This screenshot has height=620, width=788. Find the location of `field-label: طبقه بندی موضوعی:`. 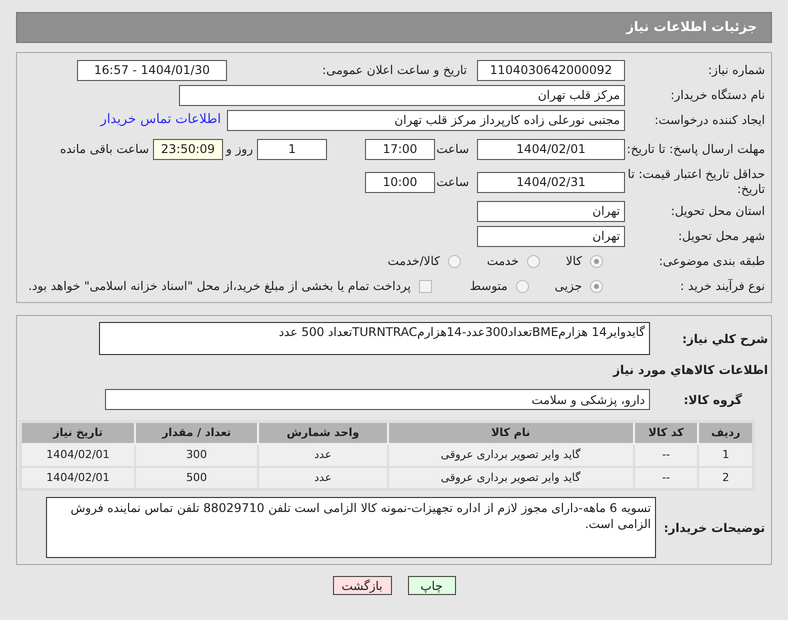

field-label: طبقه بندی موضوعی: is located at coordinates (711, 261).